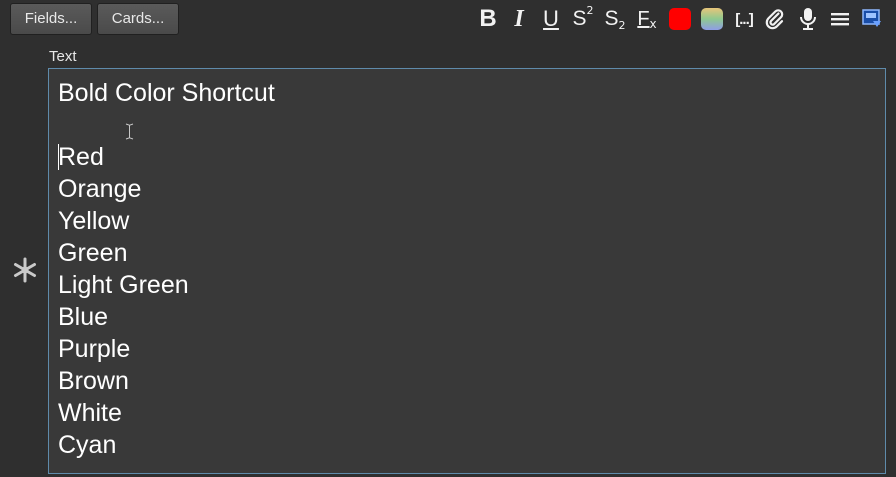 The height and width of the screenshot is (477, 896). What do you see at coordinates (123, 285) in the screenshot?
I see `field-line: Light Green` at bounding box center [123, 285].